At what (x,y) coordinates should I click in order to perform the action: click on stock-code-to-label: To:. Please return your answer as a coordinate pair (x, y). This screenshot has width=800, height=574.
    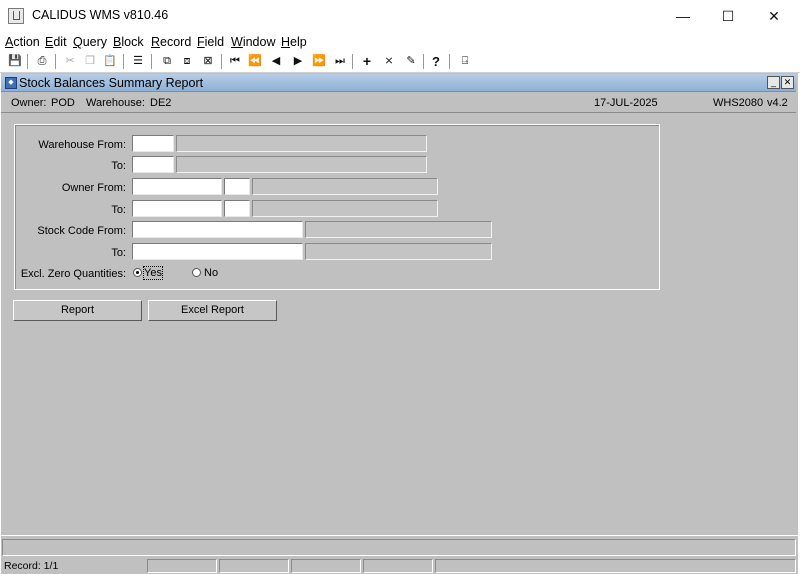
    Looking at the image, I should click on (118, 253).